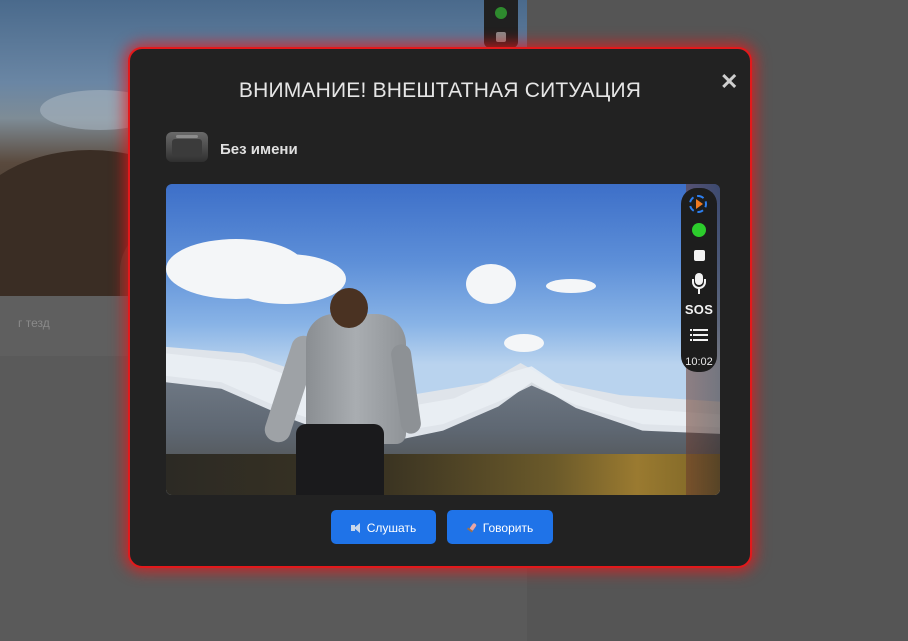  I want to click on play-triangle, so click(699, 204).